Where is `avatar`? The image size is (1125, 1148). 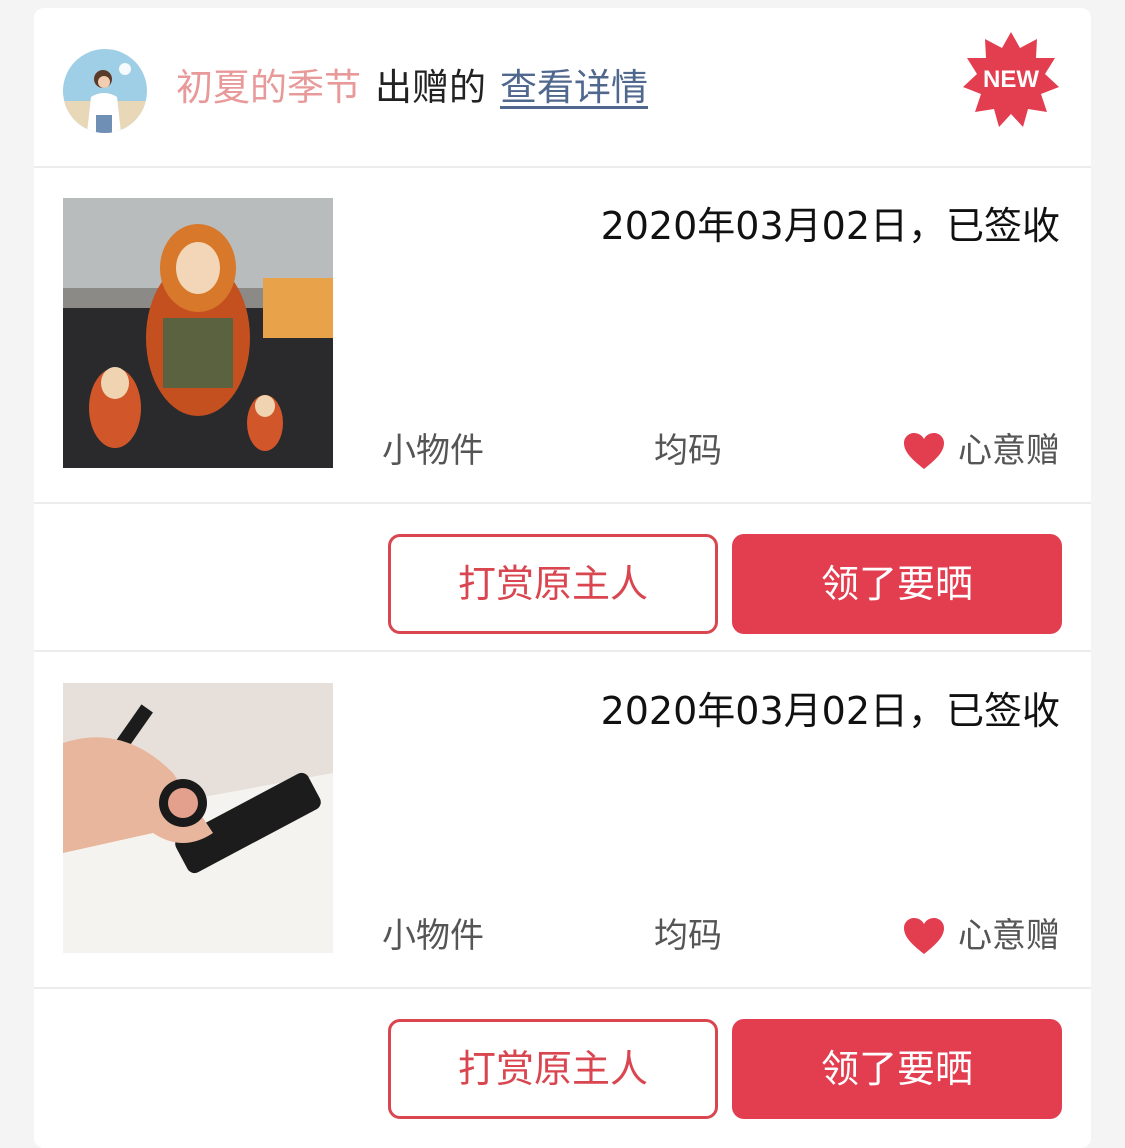
avatar is located at coordinates (105, 91).